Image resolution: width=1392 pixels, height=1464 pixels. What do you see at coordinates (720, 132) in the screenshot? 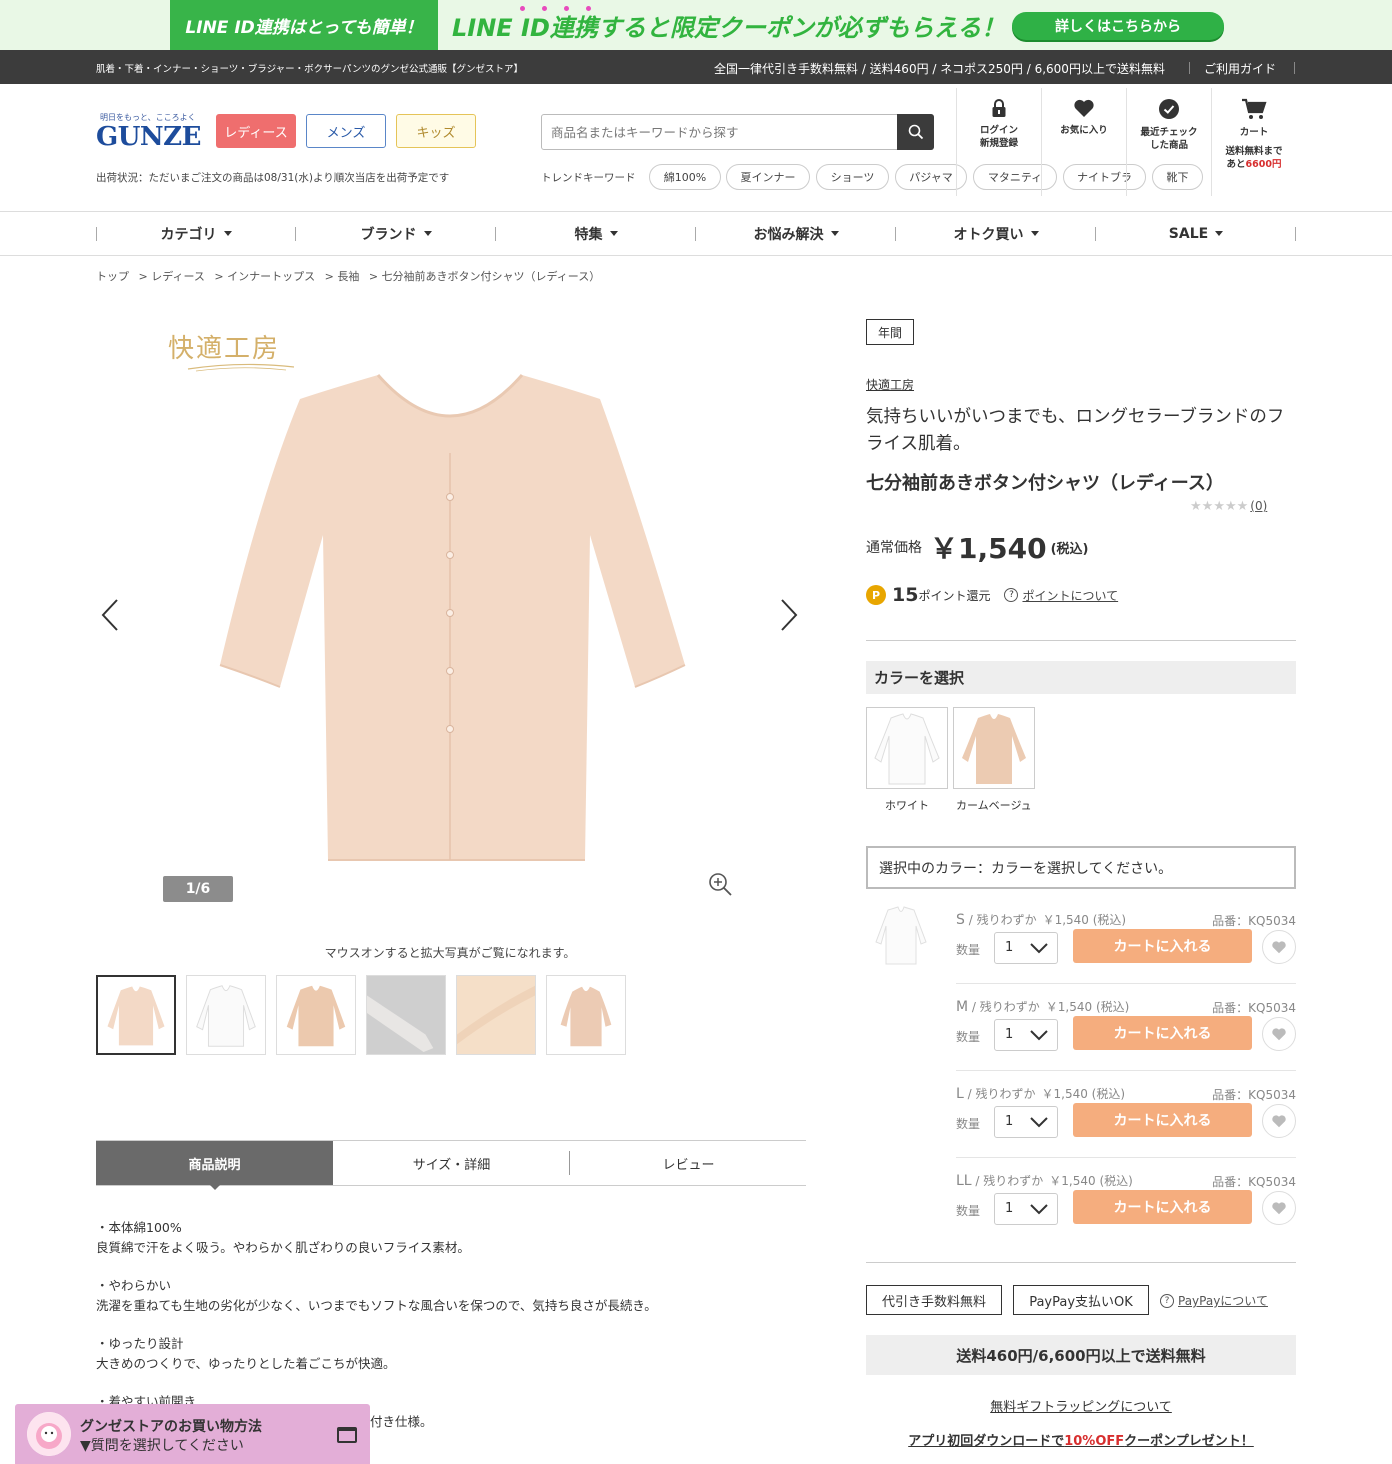
I see `search-input` at bounding box center [720, 132].